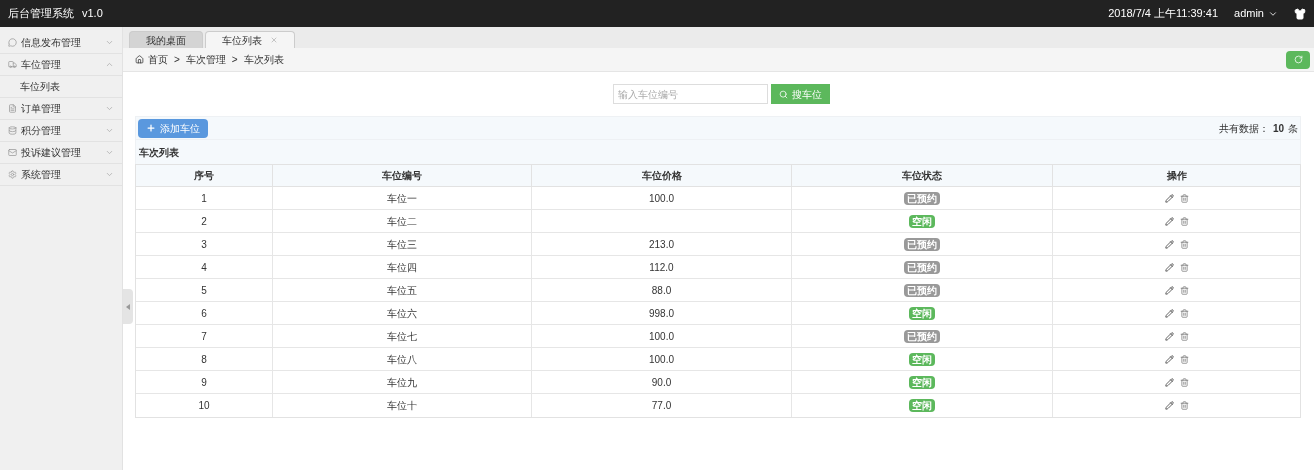 The image size is (1314, 470). What do you see at coordinates (61, 87) in the screenshot?
I see `submenu-item: 车位列表` at bounding box center [61, 87].